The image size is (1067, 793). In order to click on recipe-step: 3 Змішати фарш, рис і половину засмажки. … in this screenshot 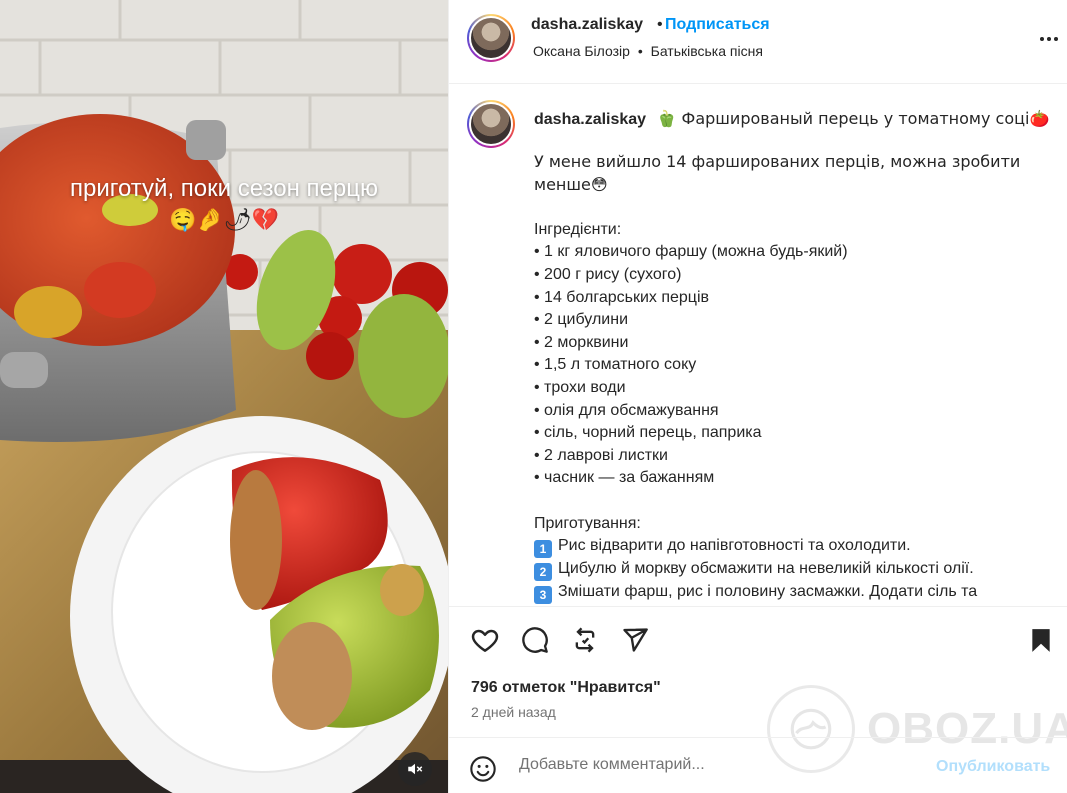, I will do `click(794, 593)`.